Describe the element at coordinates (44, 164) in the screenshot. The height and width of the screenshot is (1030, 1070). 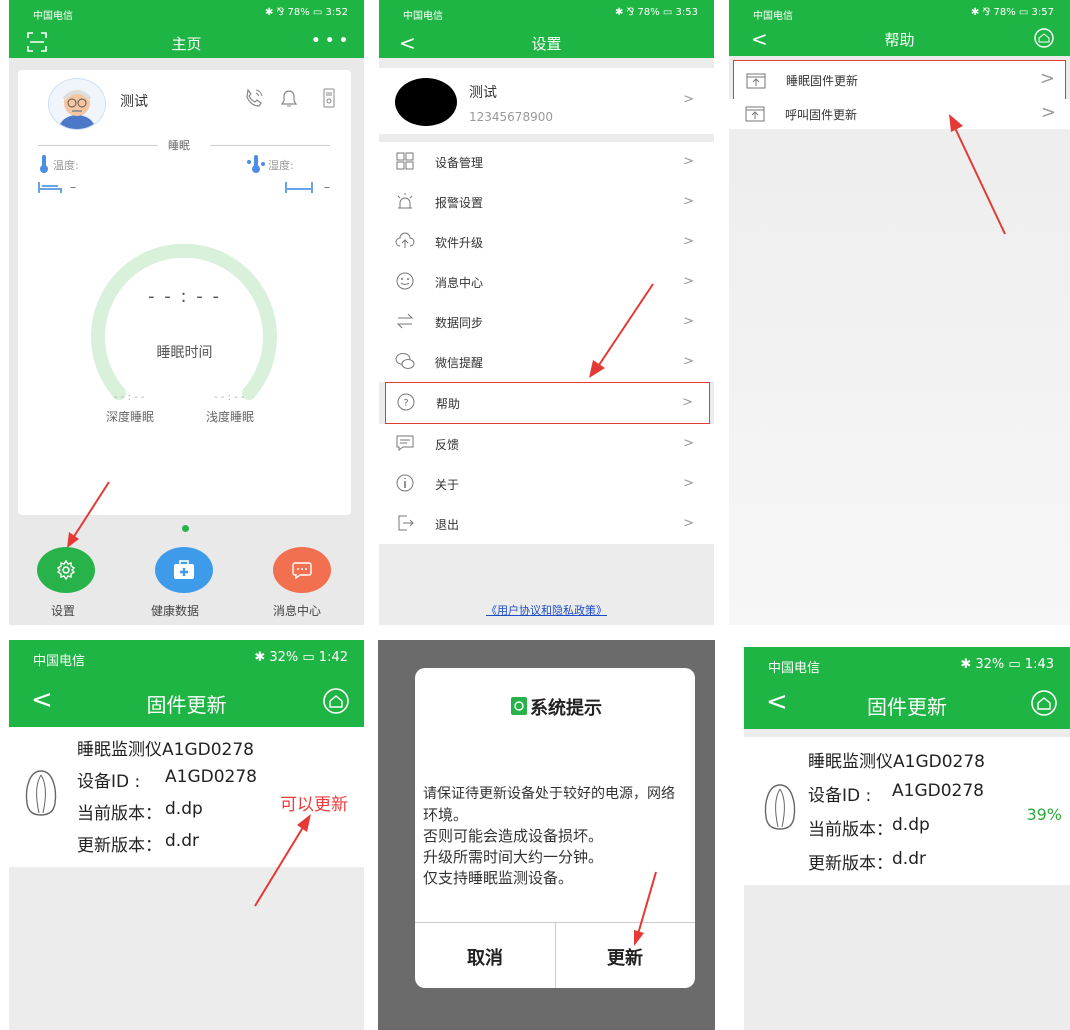
I see `thermometer-icon` at that location.